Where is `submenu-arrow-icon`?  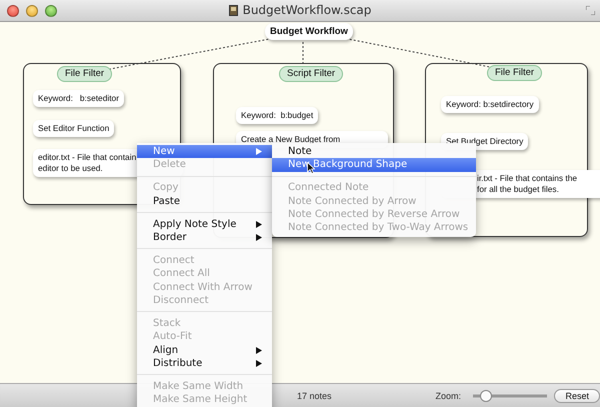 submenu-arrow-icon is located at coordinates (259, 152).